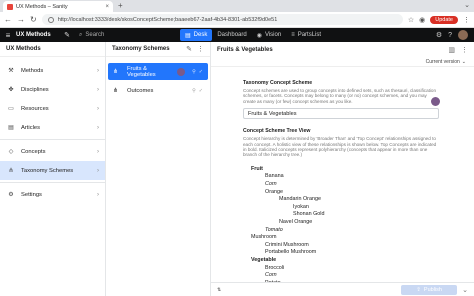 Image resolution: width=474 pixels, height=296 pixels. I want to click on back-arrow-icon: ←, so click(8, 19).